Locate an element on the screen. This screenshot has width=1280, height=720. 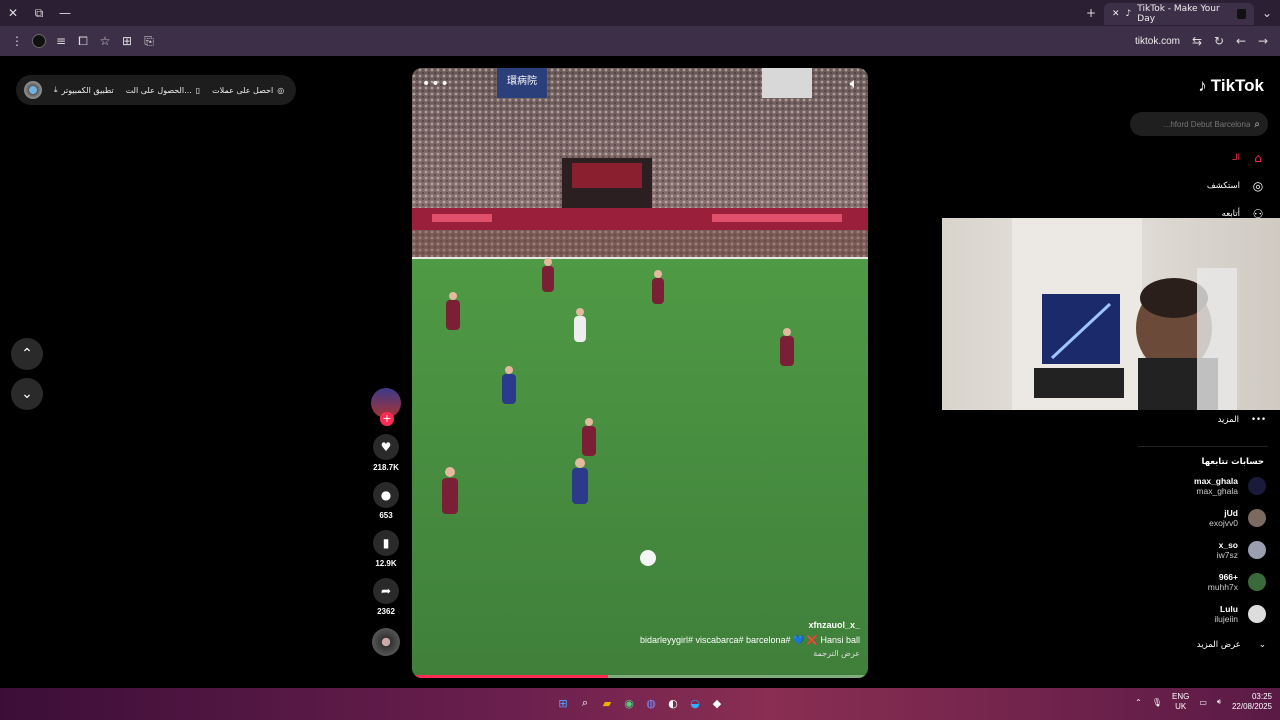
compass-icon: ◎ is located at coordinates (1258, 186).